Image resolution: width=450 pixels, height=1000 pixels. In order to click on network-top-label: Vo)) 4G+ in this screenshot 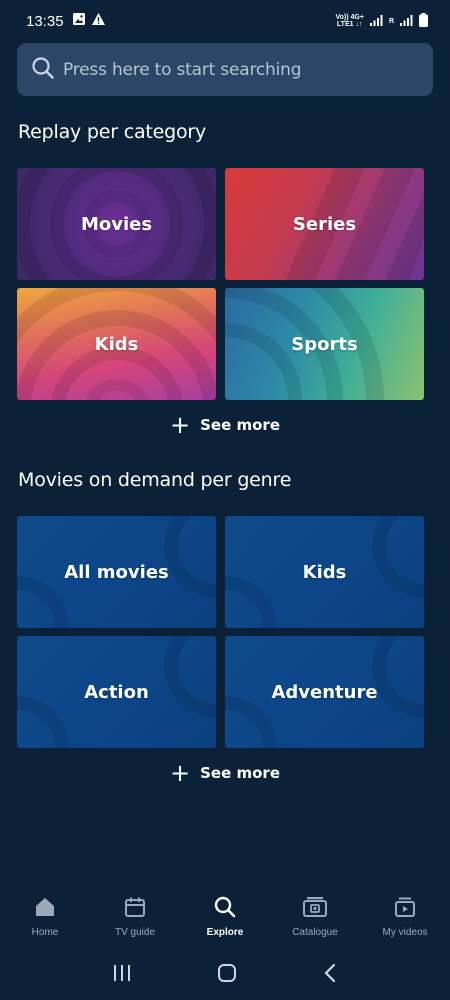, I will do `click(349, 17)`.